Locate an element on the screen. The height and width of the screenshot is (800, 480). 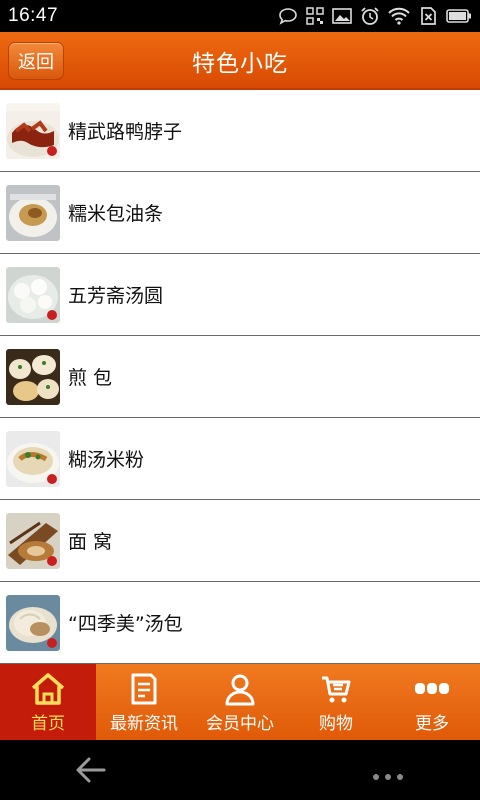
duck-neck-thumbnail is located at coordinates (33, 130).